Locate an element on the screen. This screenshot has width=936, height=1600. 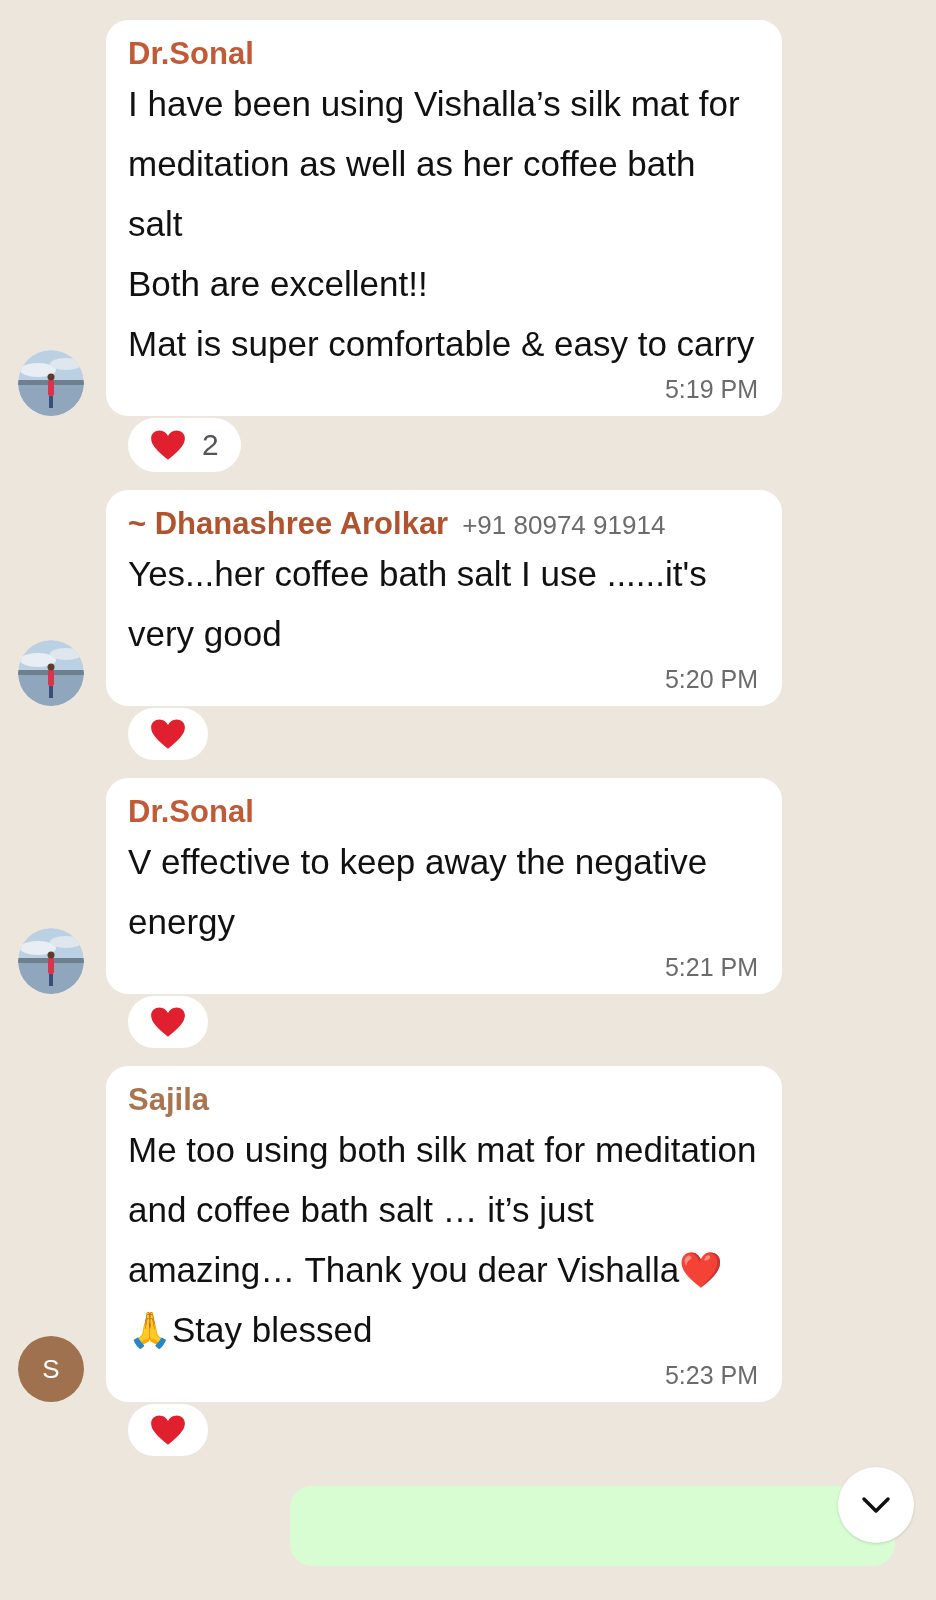
scroll-down-button is located at coordinates (876, 1505).